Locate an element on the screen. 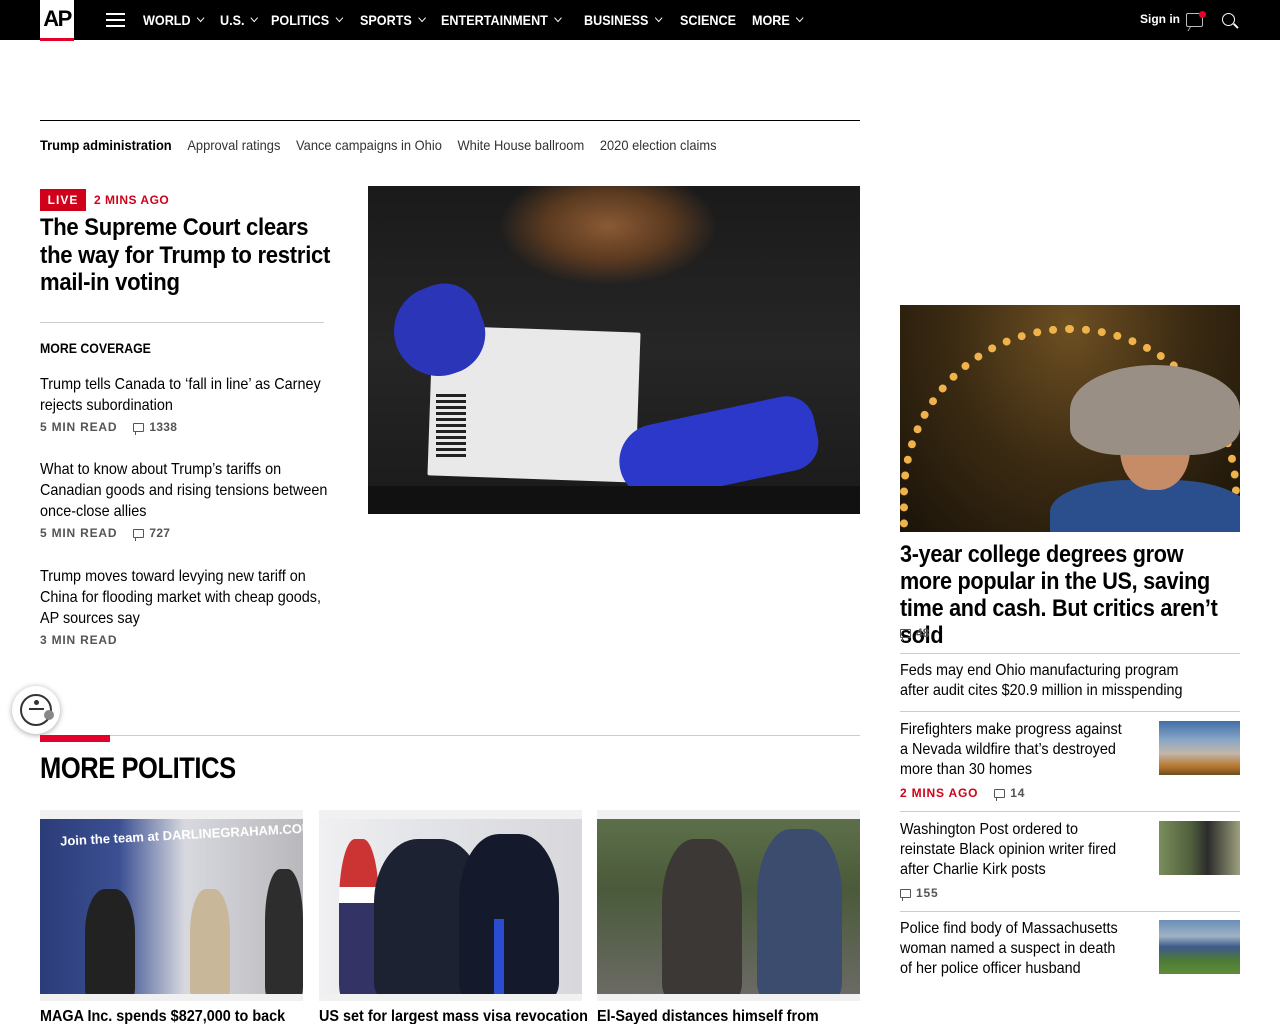 Image resolution: width=1280 pixels, height=1024 pixels. signin-link: Sign in is located at coordinates (1160, 19).